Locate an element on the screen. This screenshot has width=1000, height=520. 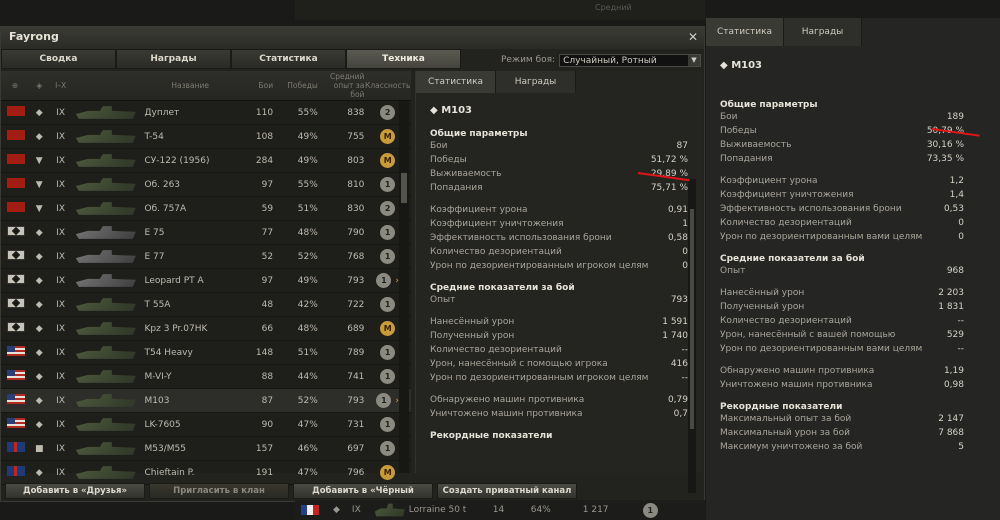
vehicle-name: E 75 is located at coordinates (154, 232).